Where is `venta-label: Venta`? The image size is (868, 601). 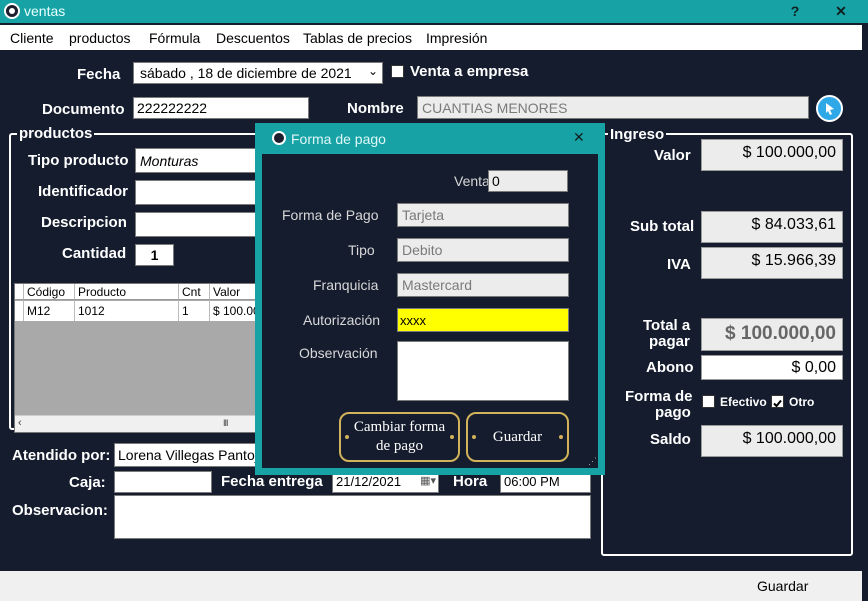 venta-label: Venta is located at coordinates (472, 181).